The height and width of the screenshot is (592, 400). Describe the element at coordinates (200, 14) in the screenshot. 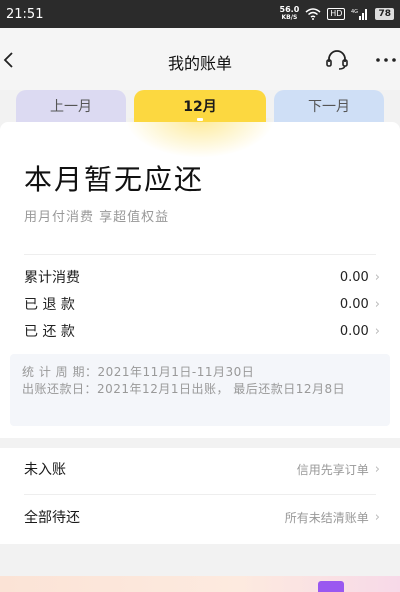

I see `status-bar: 21:51 56.0 KB/S HD 4G 78` at that location.